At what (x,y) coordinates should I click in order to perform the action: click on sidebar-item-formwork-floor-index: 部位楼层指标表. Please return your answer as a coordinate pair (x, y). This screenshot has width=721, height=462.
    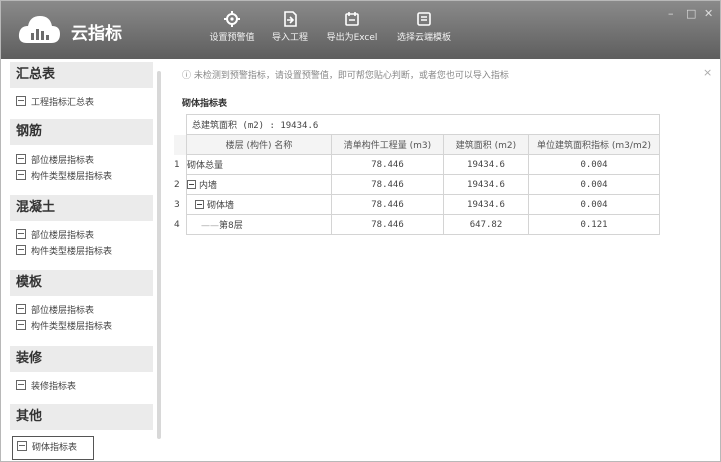
    Looking at the image, I should click on (55, 311).